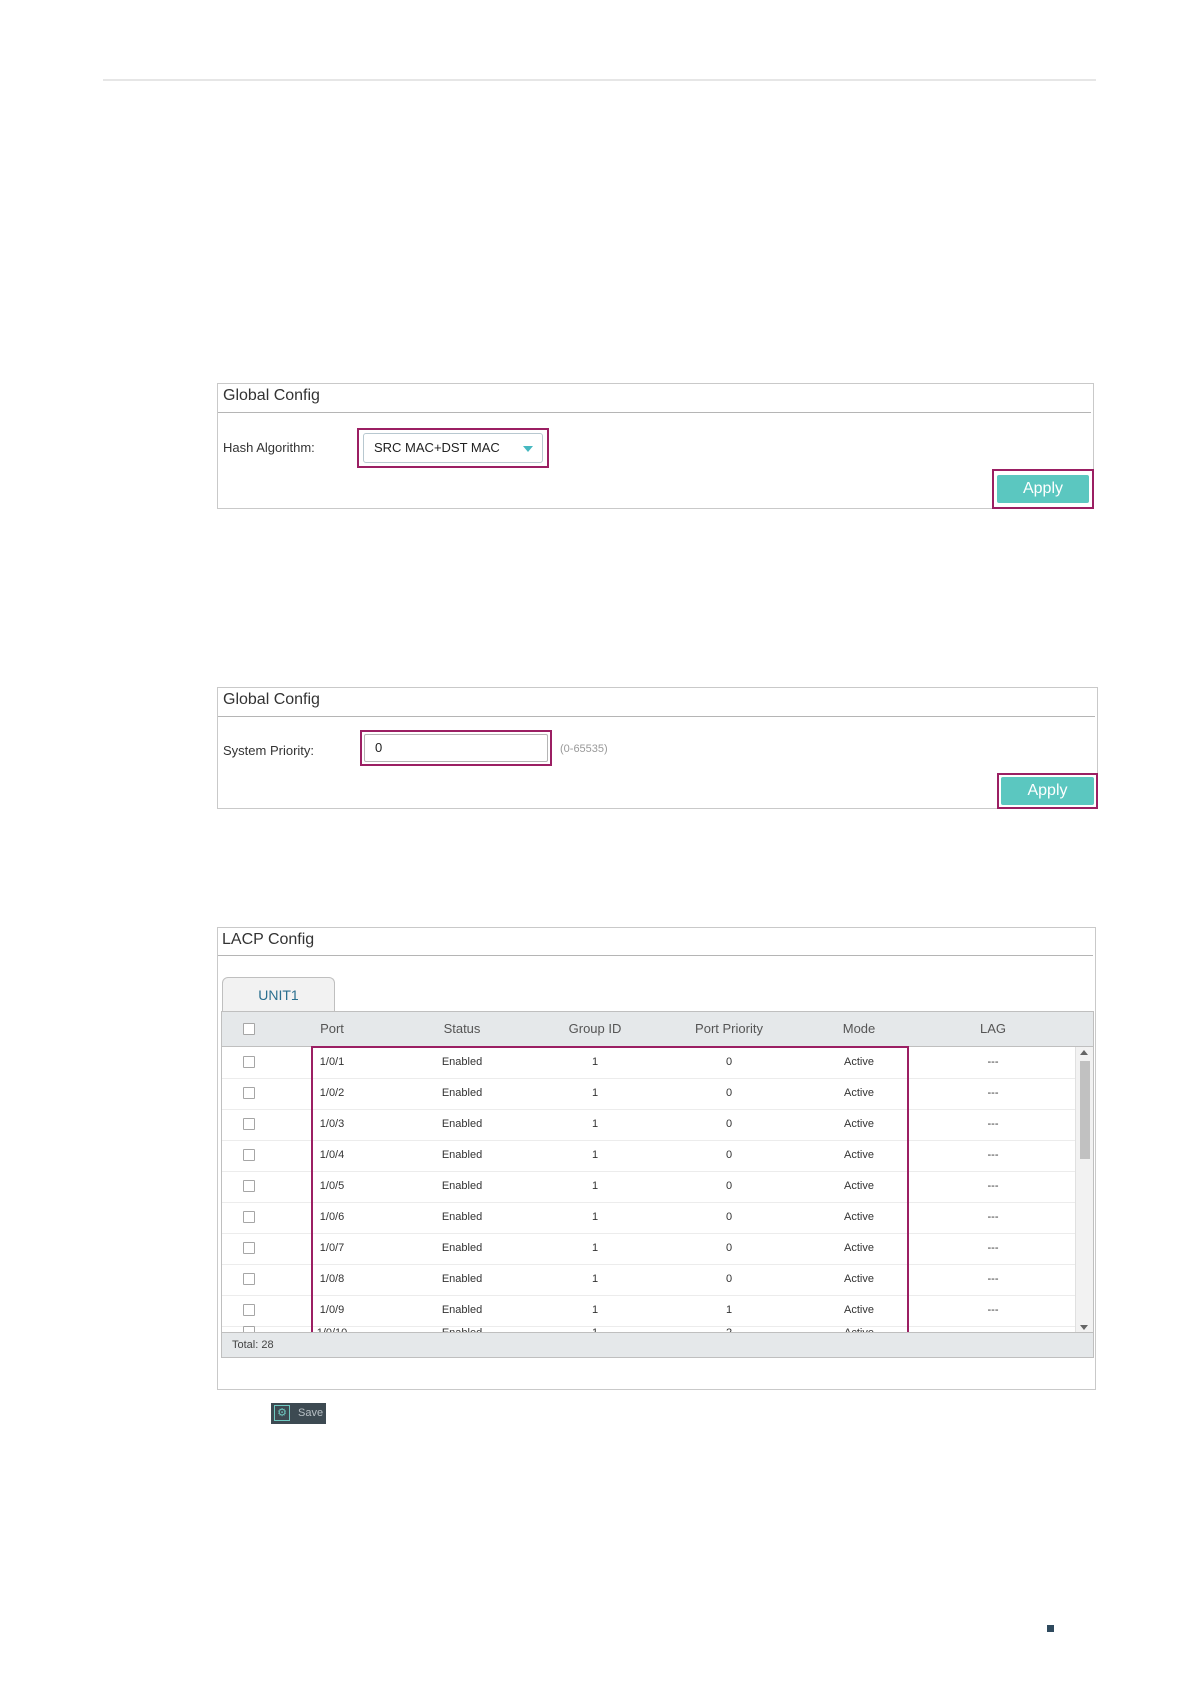 Image resolution: width=1191 pixels, height=1684 pixels. Describe the element at coordinates (253, 1345) in the screenshot. I see `total-count: Total: 28` at that location.